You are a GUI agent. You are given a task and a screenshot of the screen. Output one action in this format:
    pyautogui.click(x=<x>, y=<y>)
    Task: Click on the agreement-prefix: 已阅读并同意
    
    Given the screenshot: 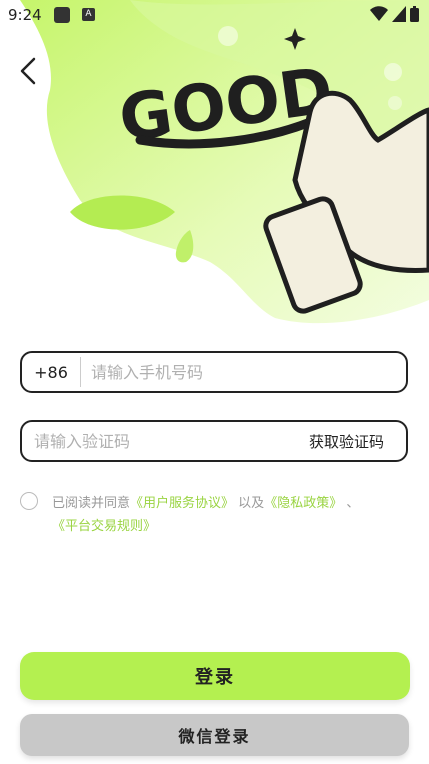 What is the action you would take?
    pyautogui.click(x=91, y=503)
    